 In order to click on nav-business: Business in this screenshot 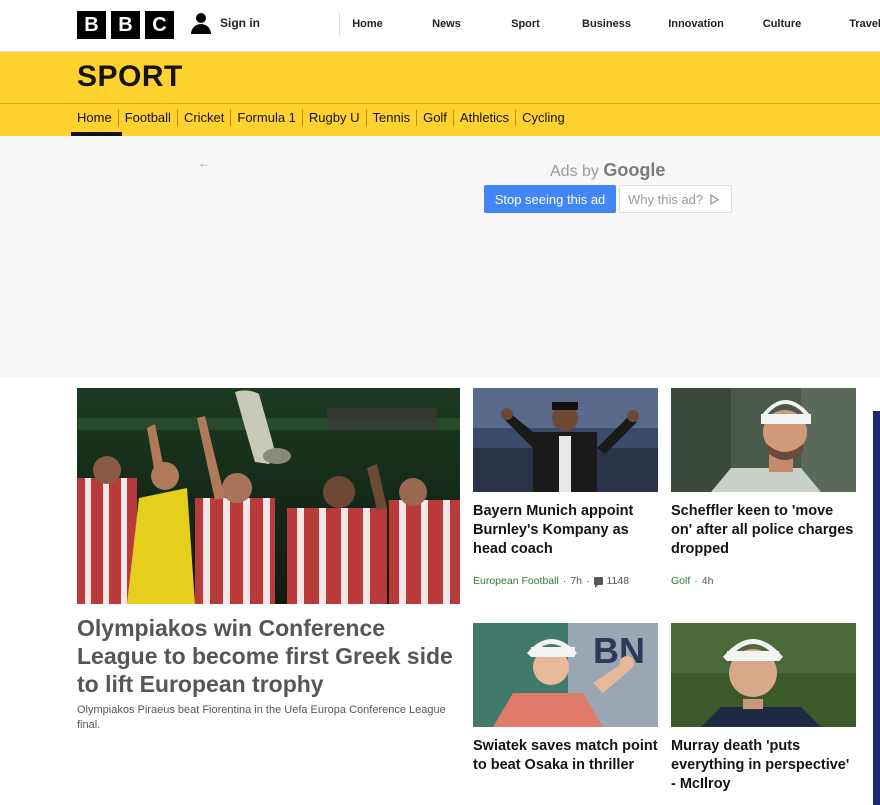, I will do `click(606, 25)`.